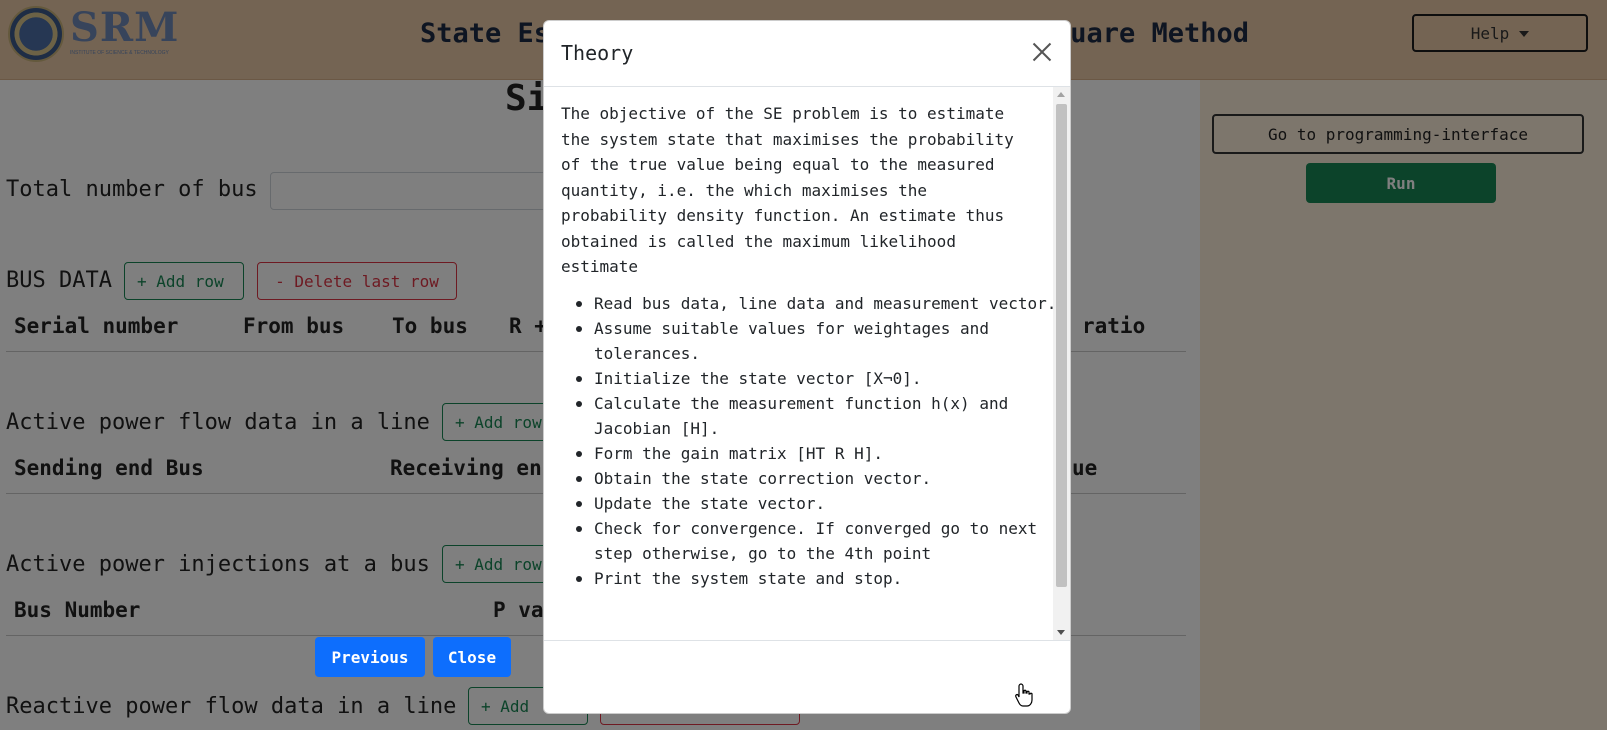 This screenshot has height=730, width=1607. What do you see at coordinates (472, 657) in the screenshot?
I see `close-button: Close` at bounding box center [472, 657].